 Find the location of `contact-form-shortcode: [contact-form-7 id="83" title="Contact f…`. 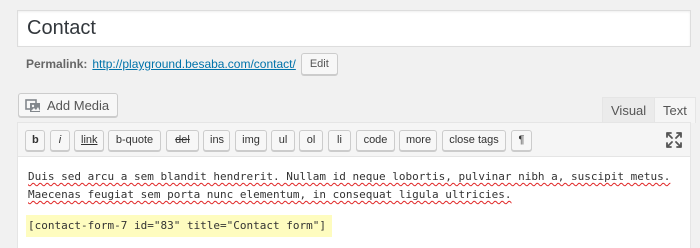

contact-form-shortcode: [contact-form-7 id="83" title="Contact f… is located at coordinates (179, 226).